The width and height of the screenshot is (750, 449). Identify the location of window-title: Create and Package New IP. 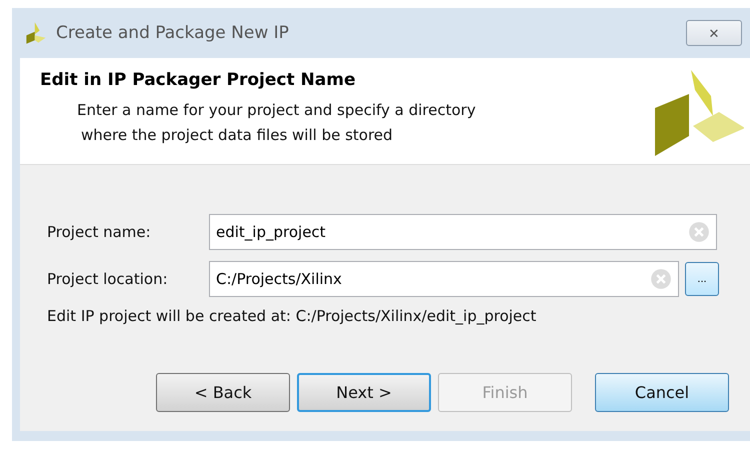
(173, 33).